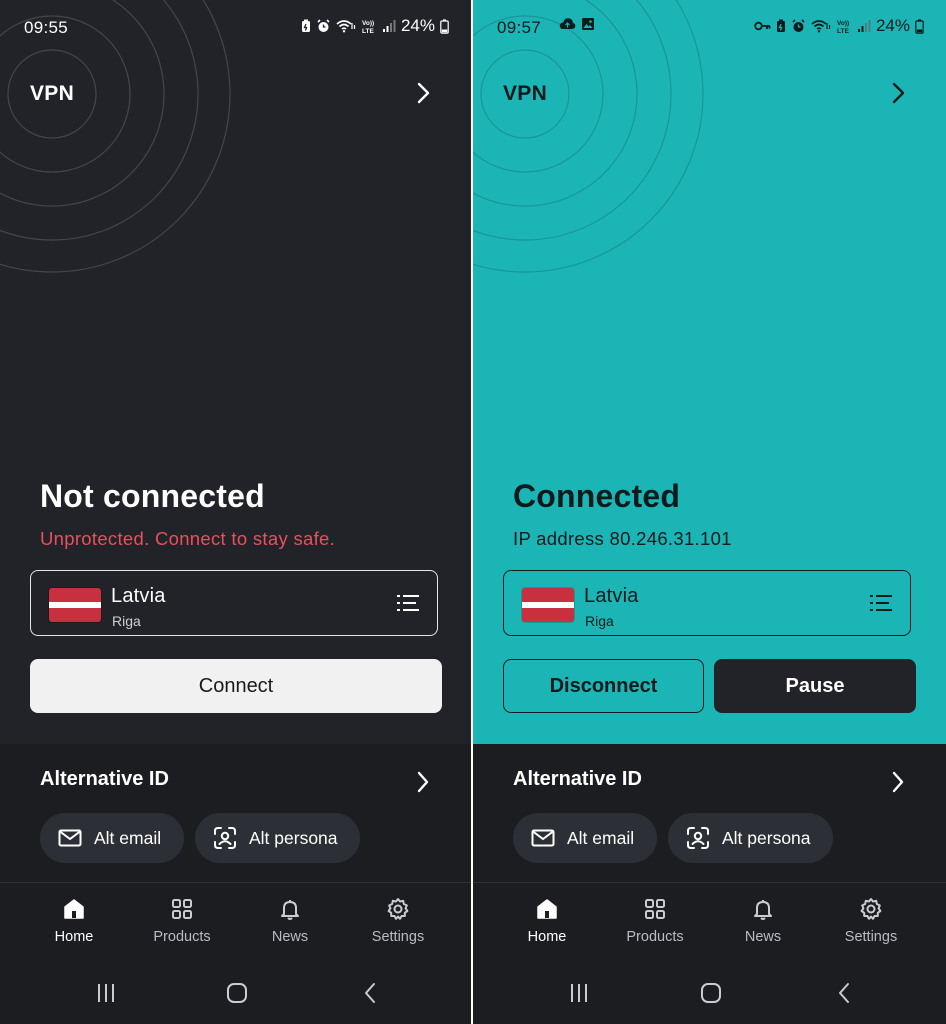 This screenshot has width=946, height=1024. Describe the element at coordinates (588, 24) in the screenshot. I see `image-icon` at that location.